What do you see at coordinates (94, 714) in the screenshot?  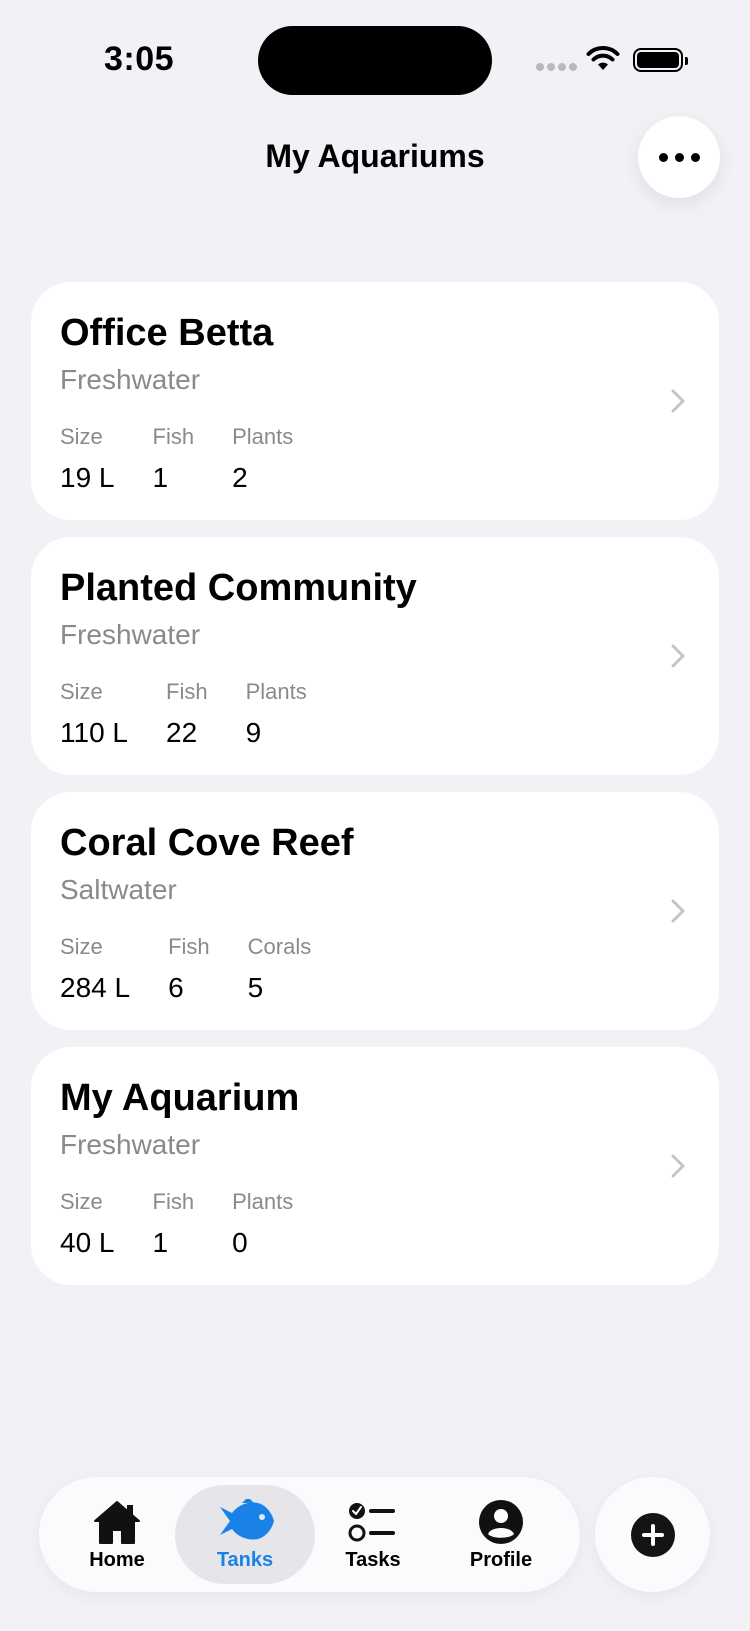 I see `stat-size: Size 110 L` at bounding box center [94, 714].